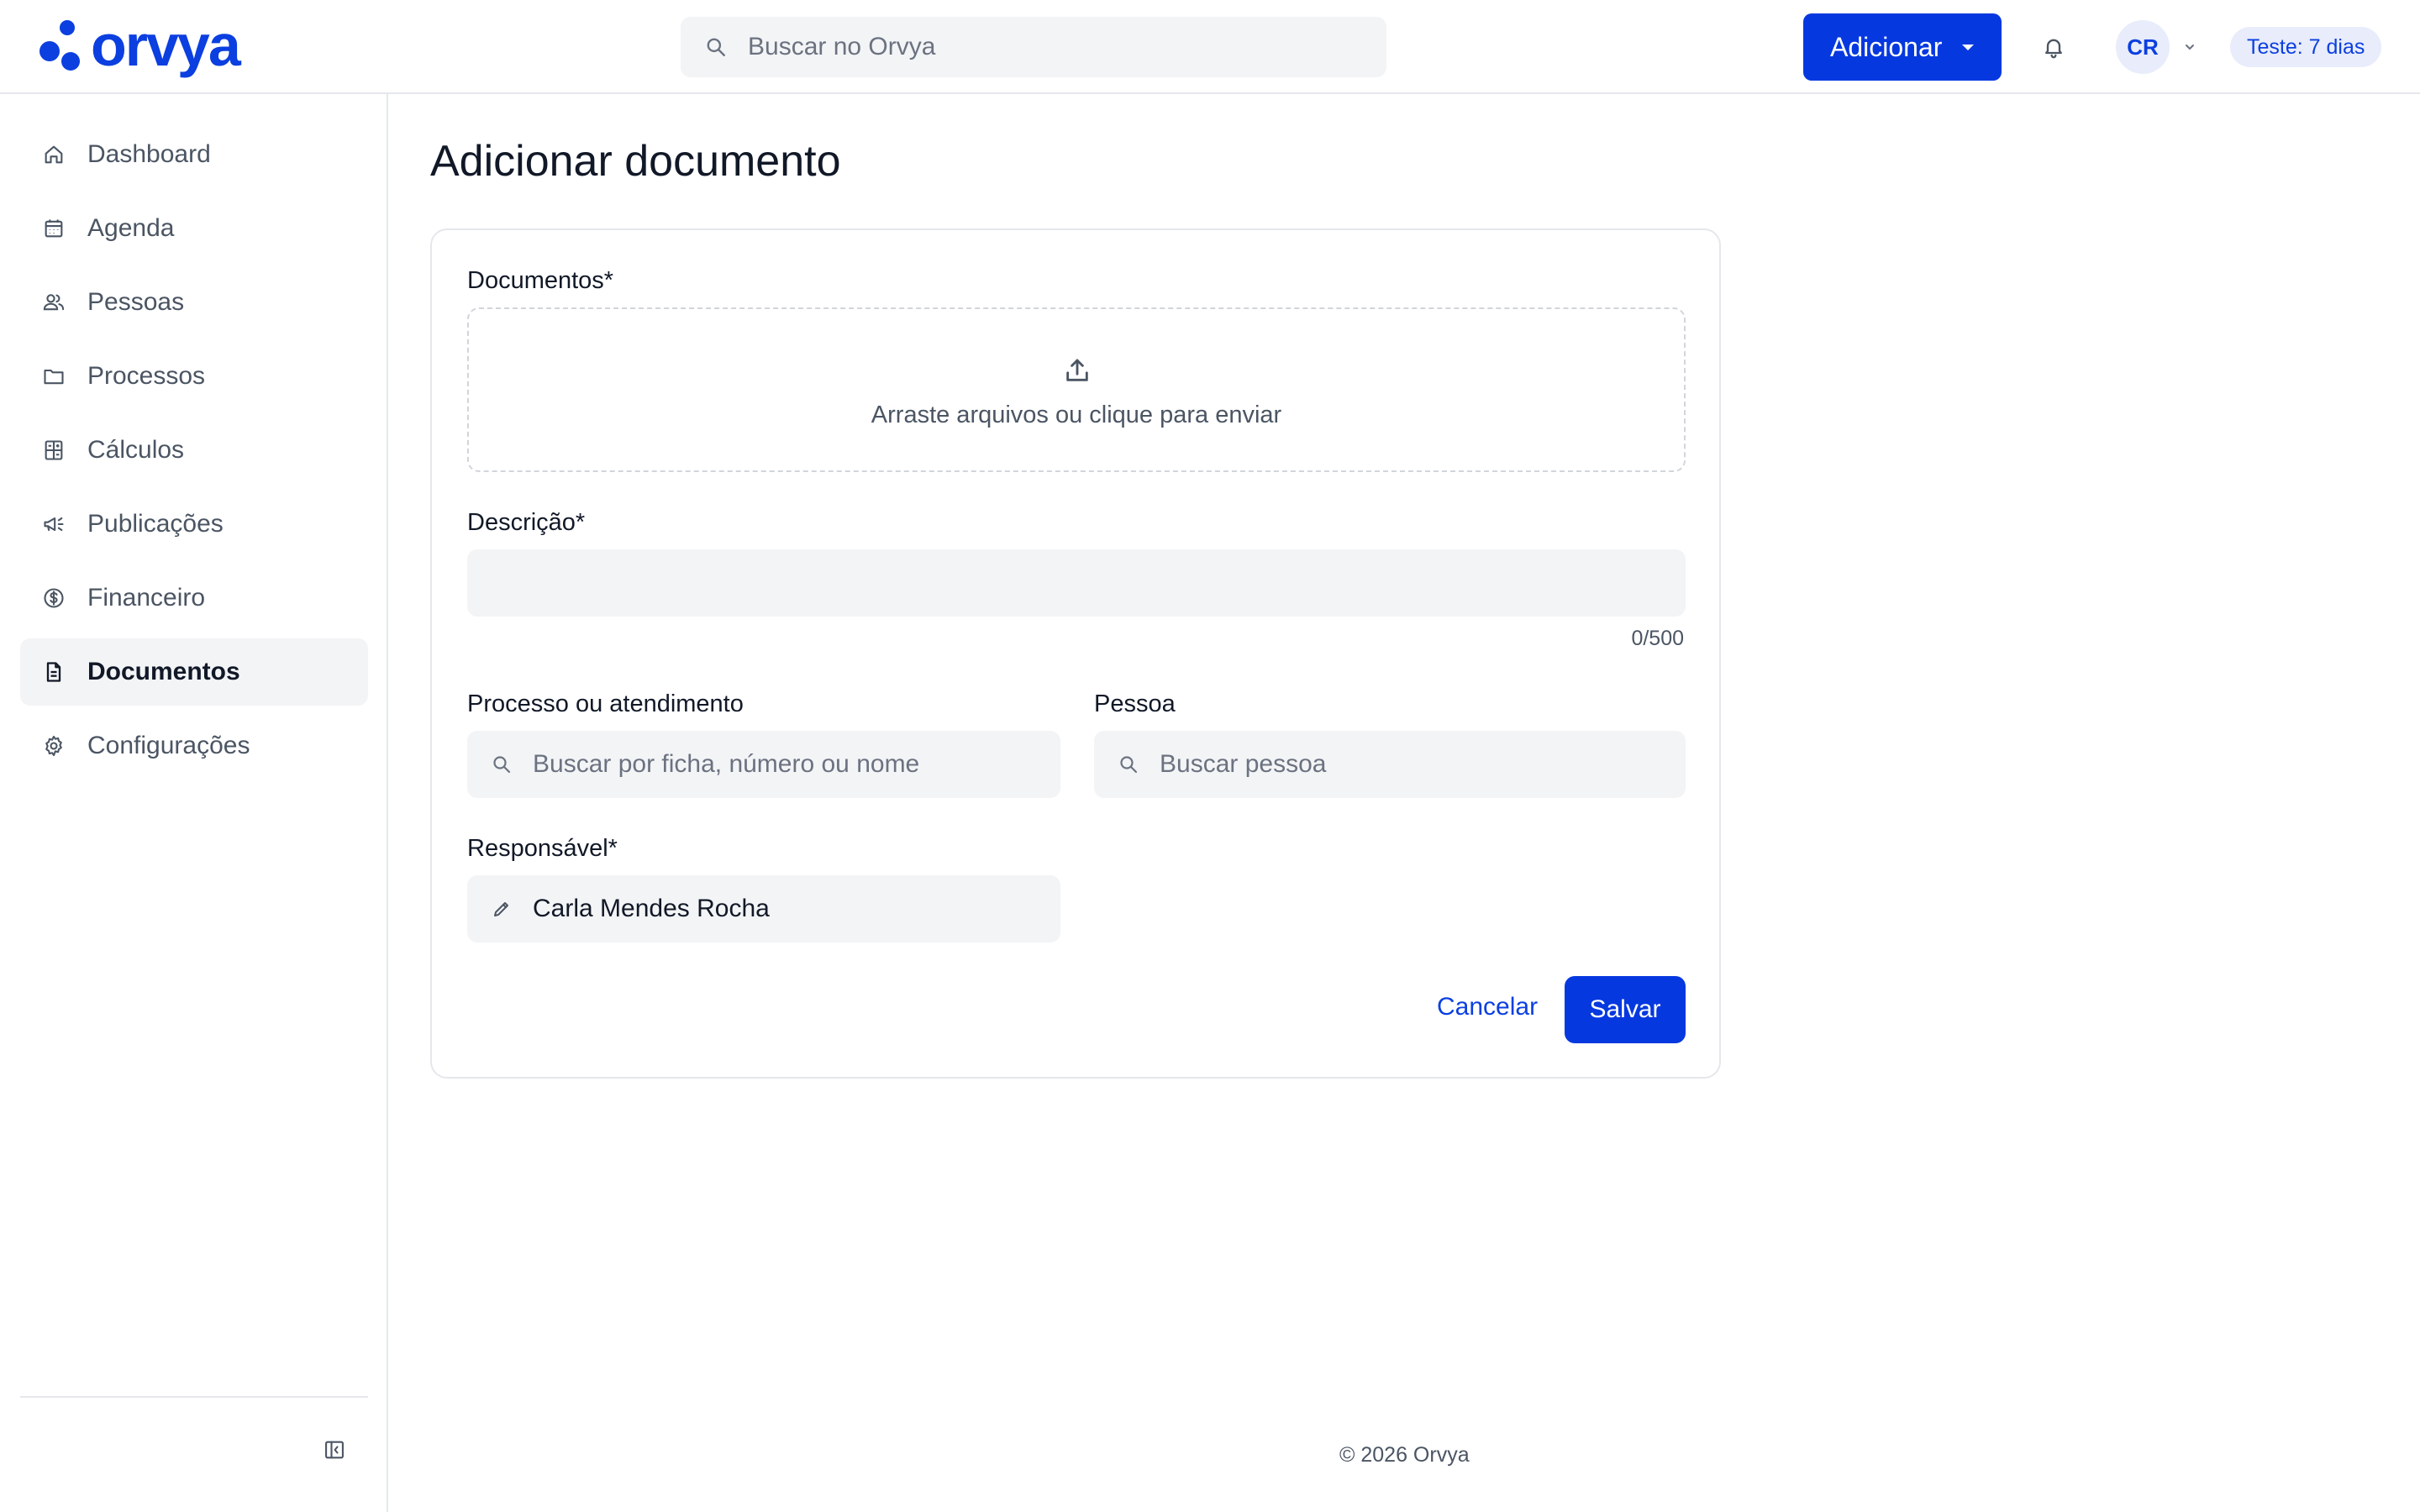 Image resolution: width=2420 pixels, height=1512 pixels. I want to click on calculator-icon, so click(53, 450).